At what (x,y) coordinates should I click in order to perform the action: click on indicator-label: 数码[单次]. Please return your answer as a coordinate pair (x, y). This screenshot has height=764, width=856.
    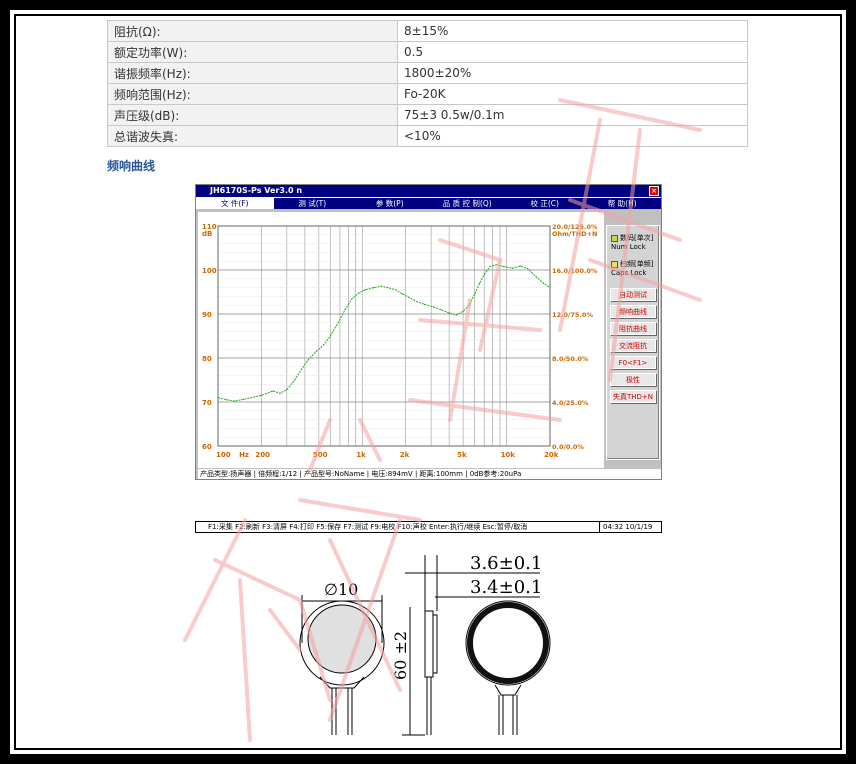
    Looking at the image, I should click on (637, 238).